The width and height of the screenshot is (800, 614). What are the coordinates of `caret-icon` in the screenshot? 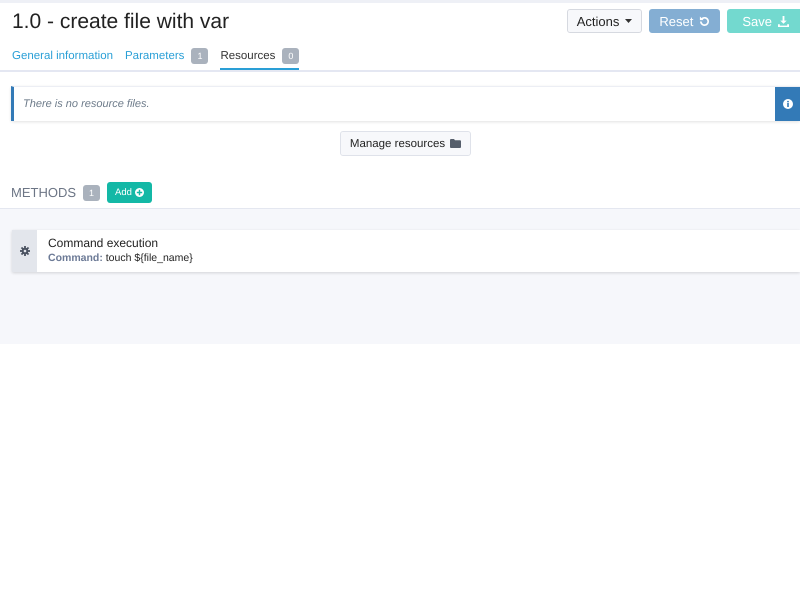 It's located at (628, 21).